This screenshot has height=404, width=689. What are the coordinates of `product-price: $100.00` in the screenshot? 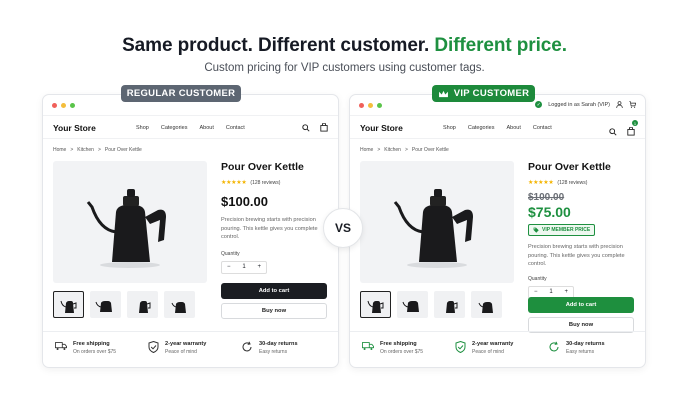 It's located at (244, 201).